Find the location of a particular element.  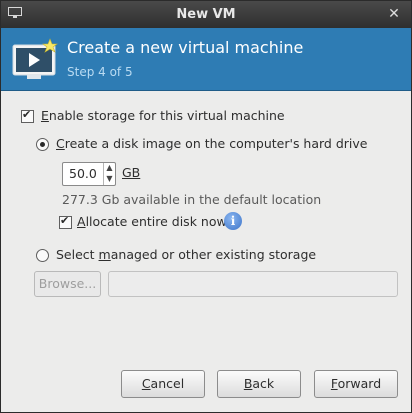

allocate-disk-checkbox is located at coordinates (65, 221).